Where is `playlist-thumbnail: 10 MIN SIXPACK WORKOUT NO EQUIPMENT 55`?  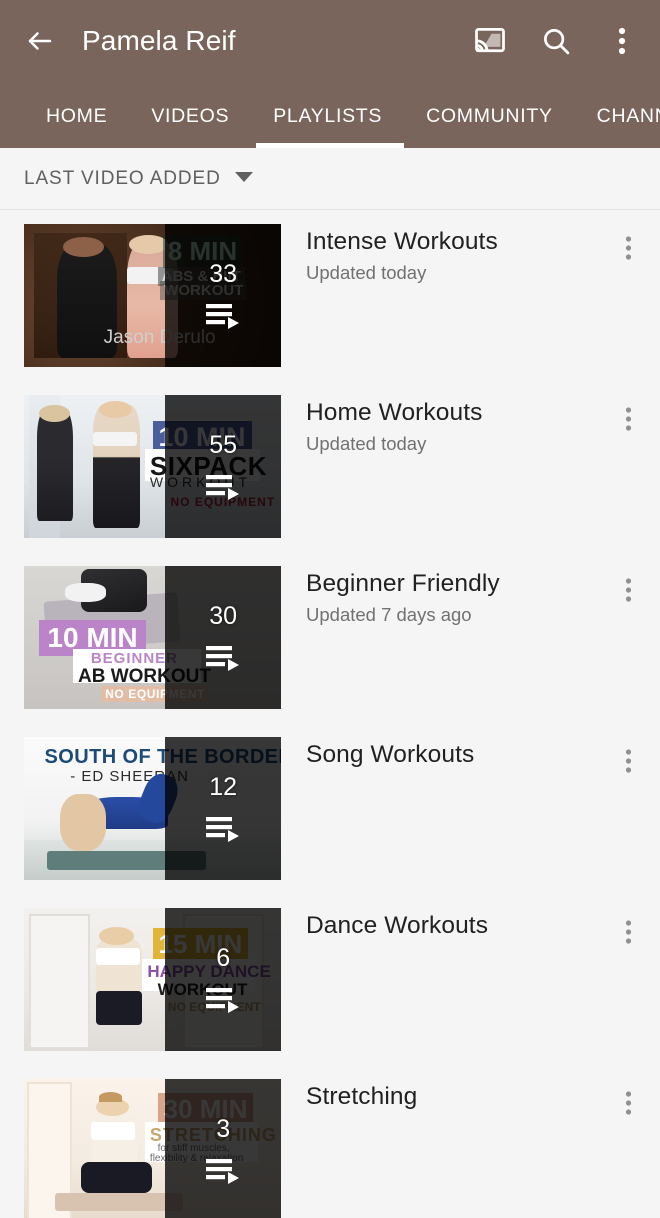
playlist-thumbnail: 10 MIN SIXPACK WORKOUT NO EQUIPMENT 55 is located at coordinates (152, 466).